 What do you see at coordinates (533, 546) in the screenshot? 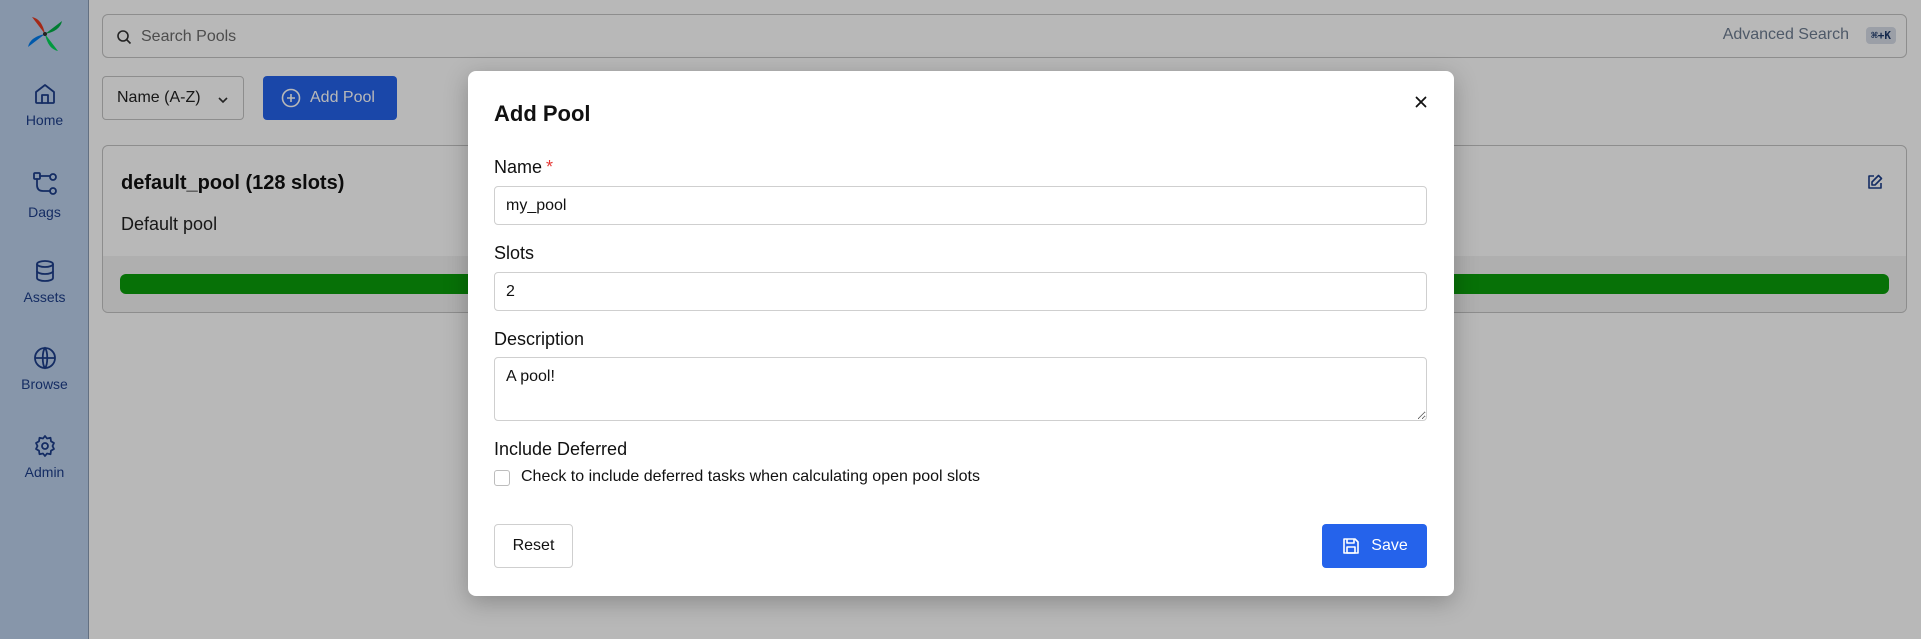
I see `reset-button: Reset` at bounding box center [533, 546].